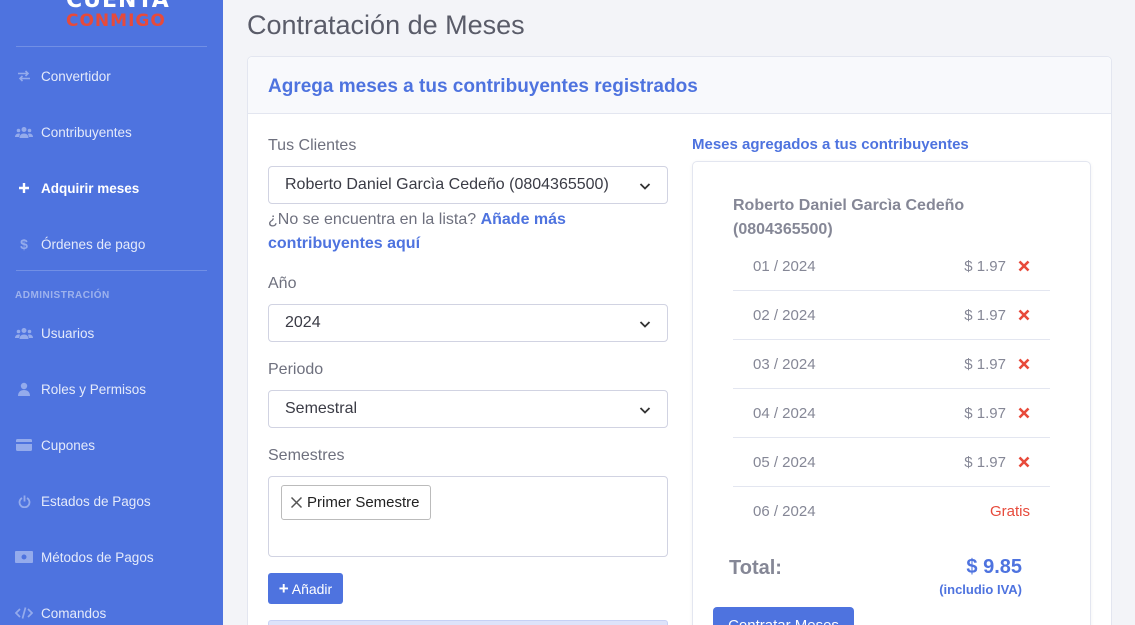 The height and width of the screenshot is (625, 1135). I want to click on card-icon, so click(24, 445).